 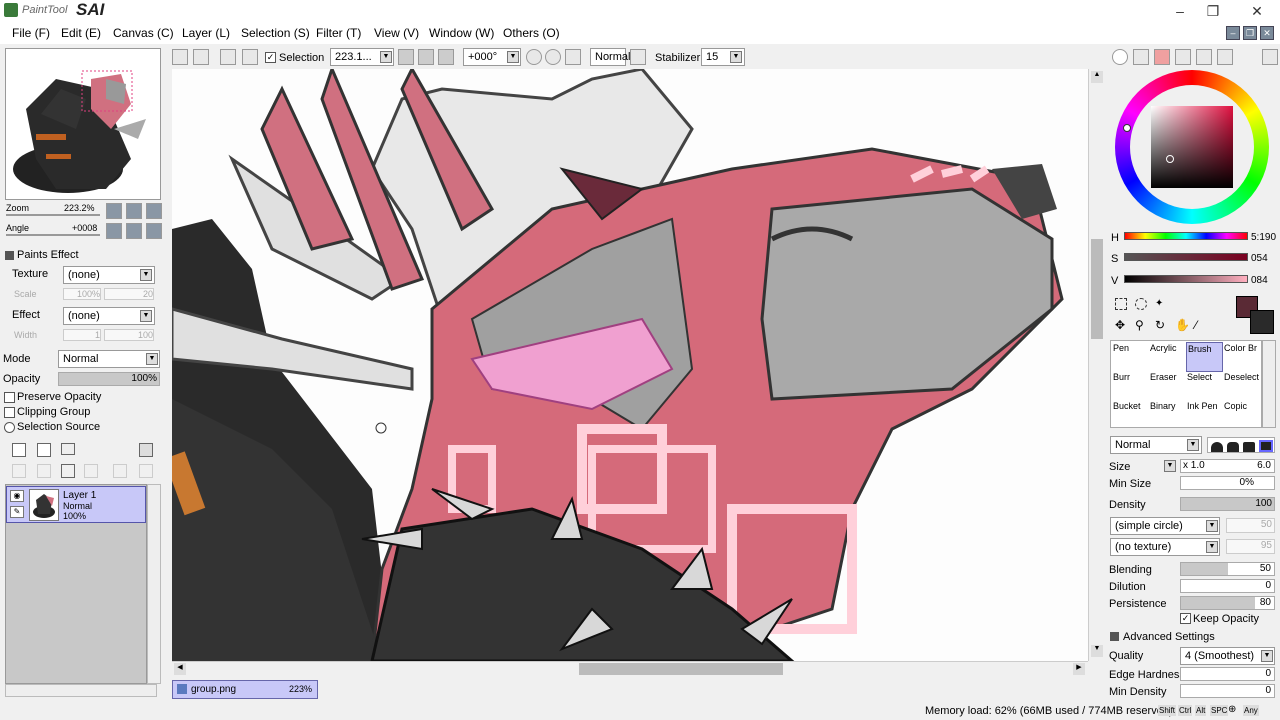 I want to click on undo-icon, so click(x=180, y=57).